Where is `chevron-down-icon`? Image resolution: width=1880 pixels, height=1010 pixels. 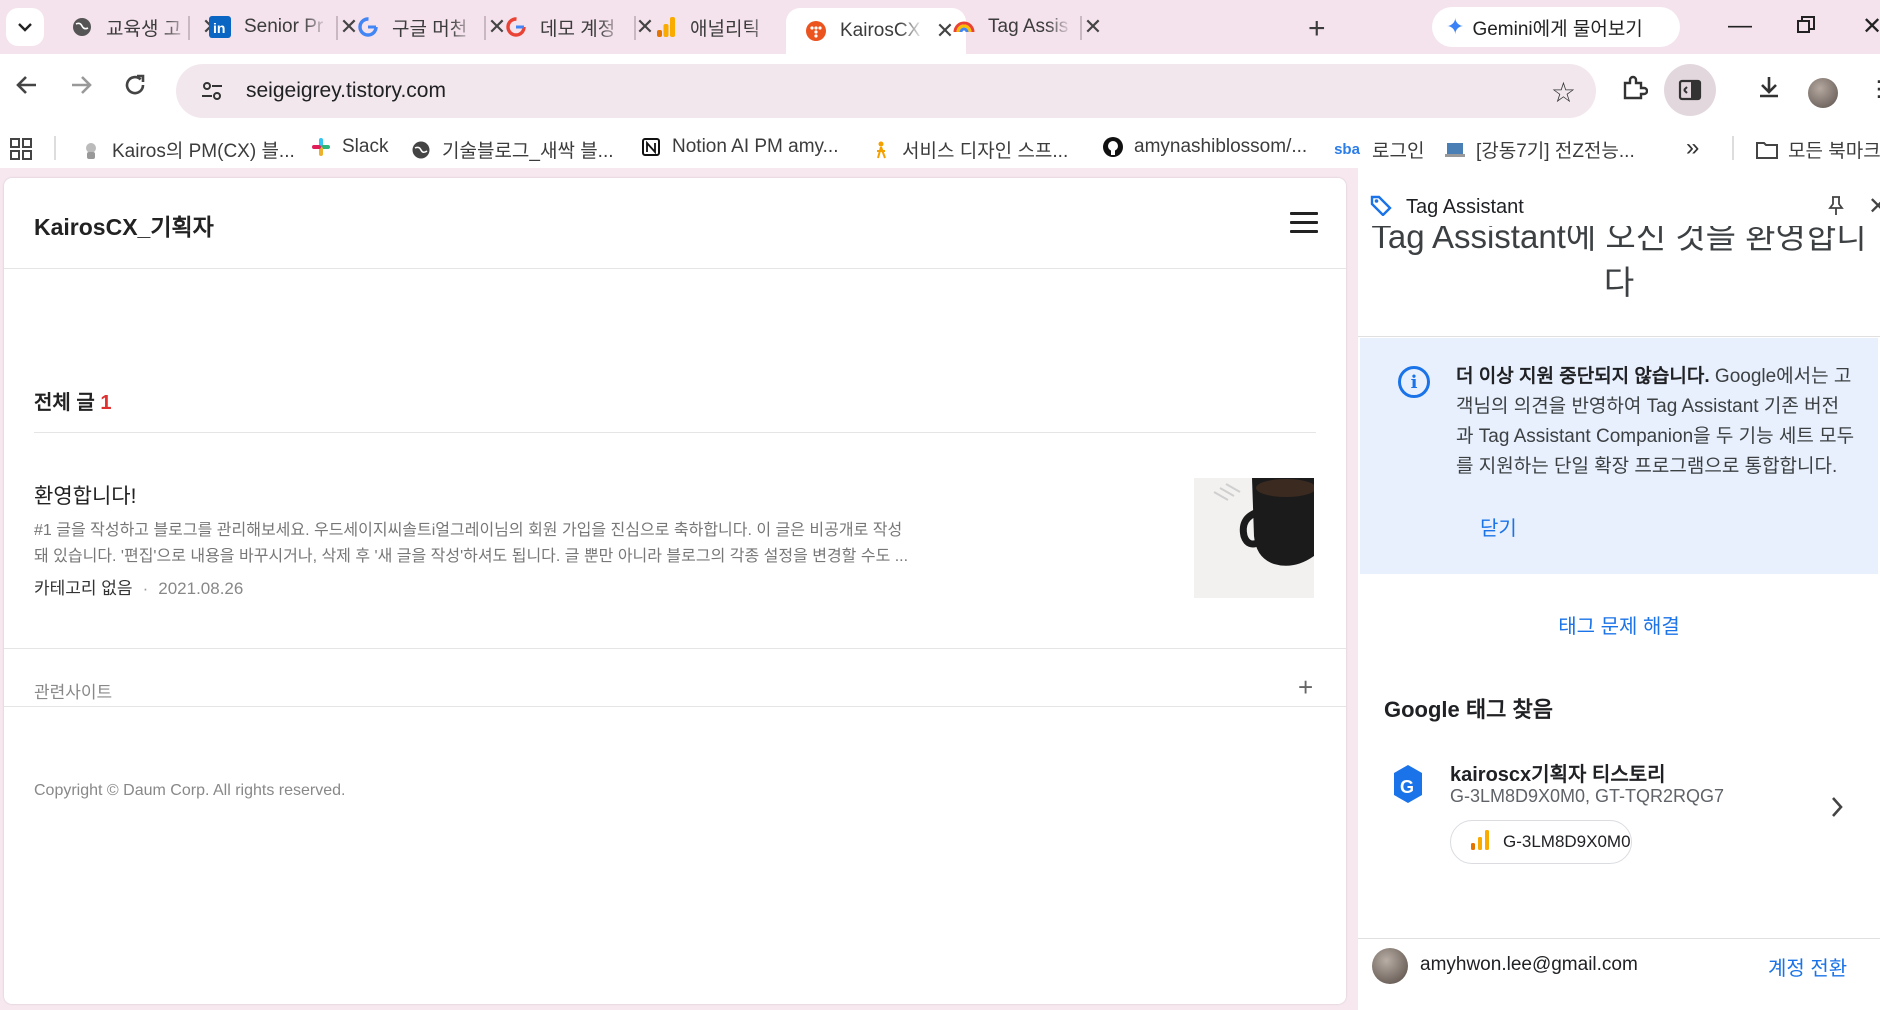
chevron-down-icon is located at coordinates (25, 27).